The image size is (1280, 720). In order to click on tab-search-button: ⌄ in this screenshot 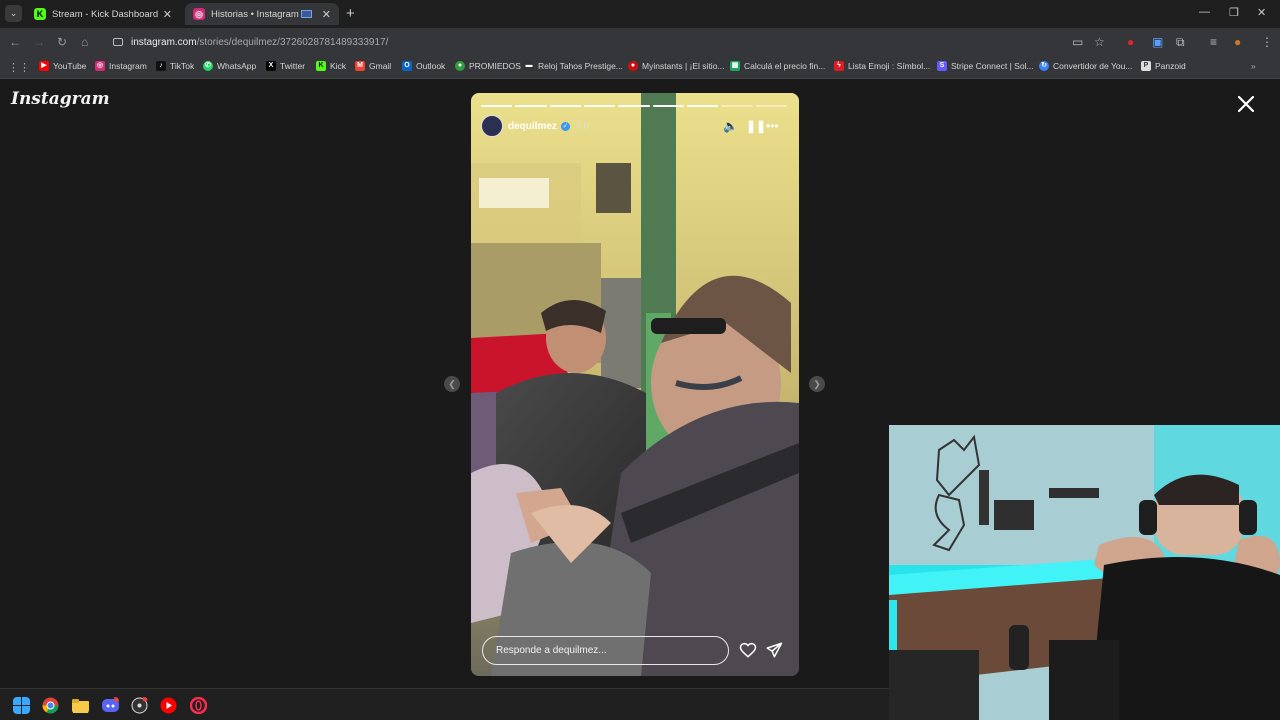, I will do `click(13, 13)`.